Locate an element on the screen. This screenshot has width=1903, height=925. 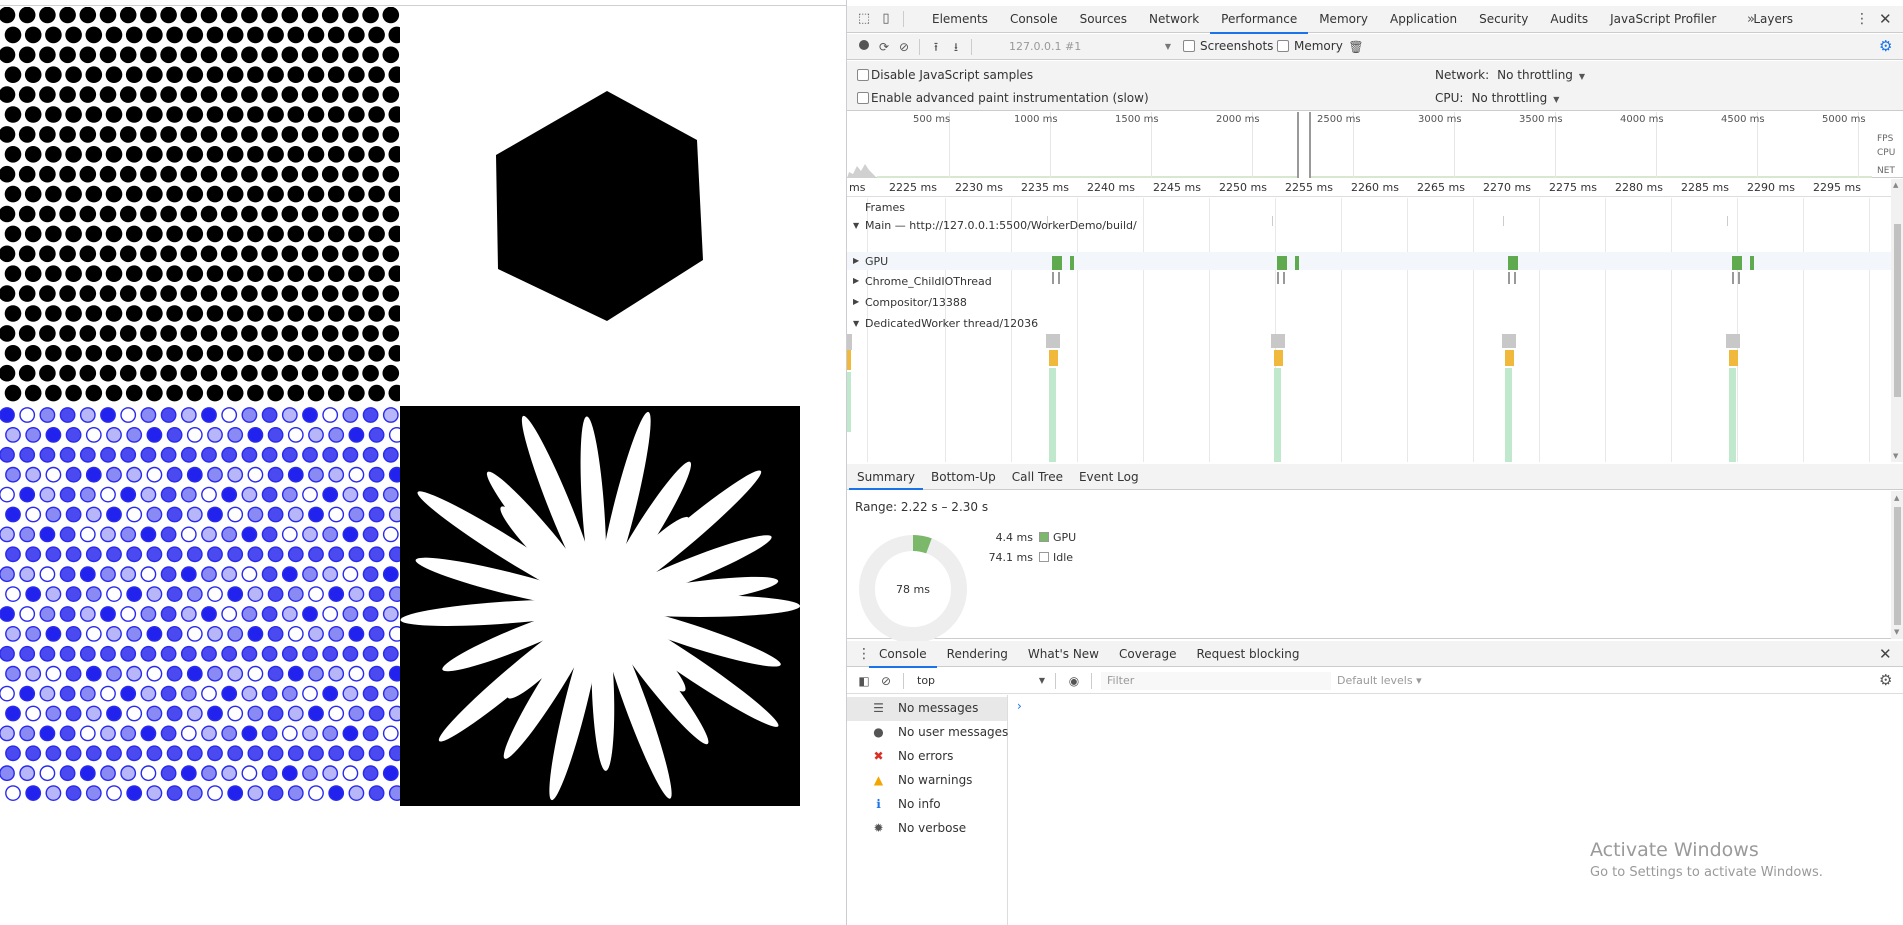
tab-network: Network is located at coordinates (1174, 19).